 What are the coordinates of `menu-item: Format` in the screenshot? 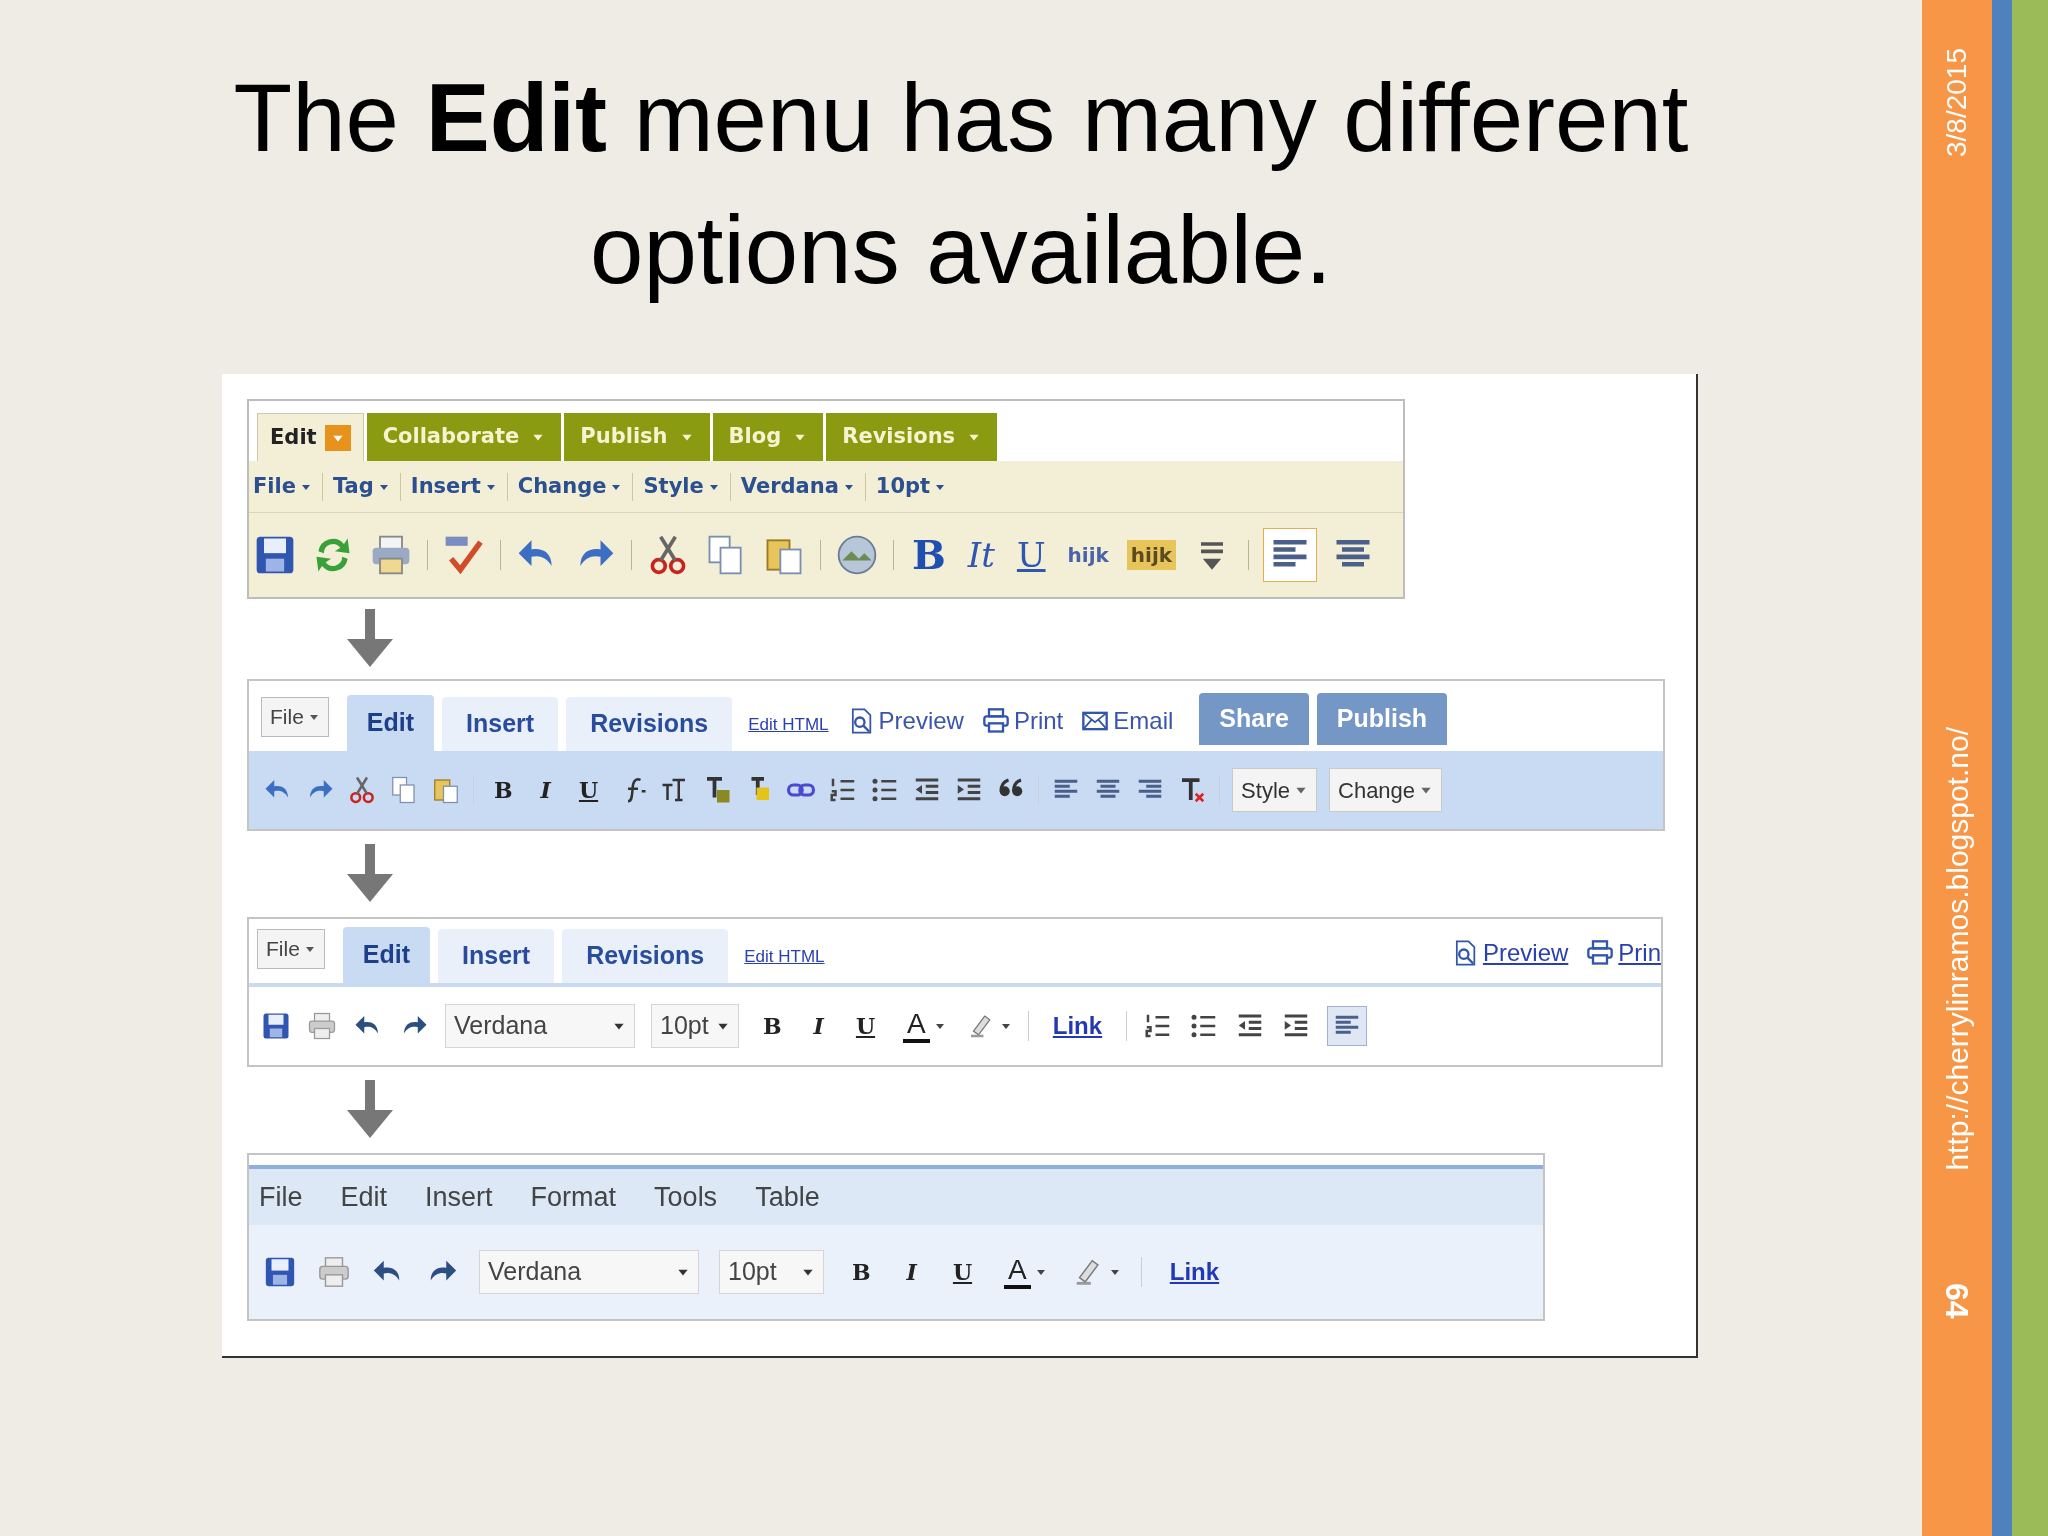 It's located at (573, 1197).